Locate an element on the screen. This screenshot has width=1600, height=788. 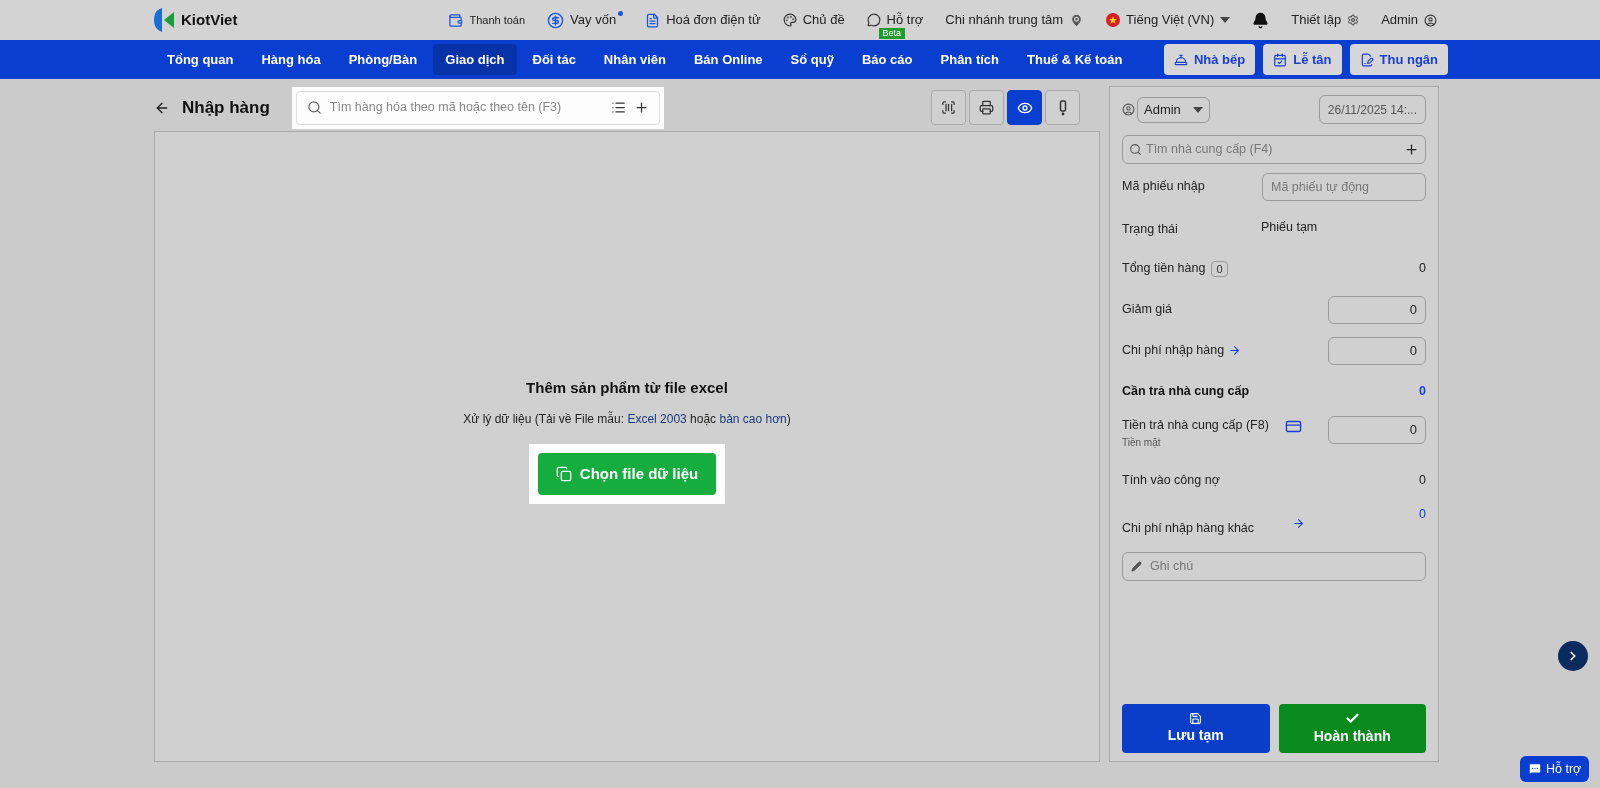
support-button: Hỗ trợ is located at coordinates (1555, 769).